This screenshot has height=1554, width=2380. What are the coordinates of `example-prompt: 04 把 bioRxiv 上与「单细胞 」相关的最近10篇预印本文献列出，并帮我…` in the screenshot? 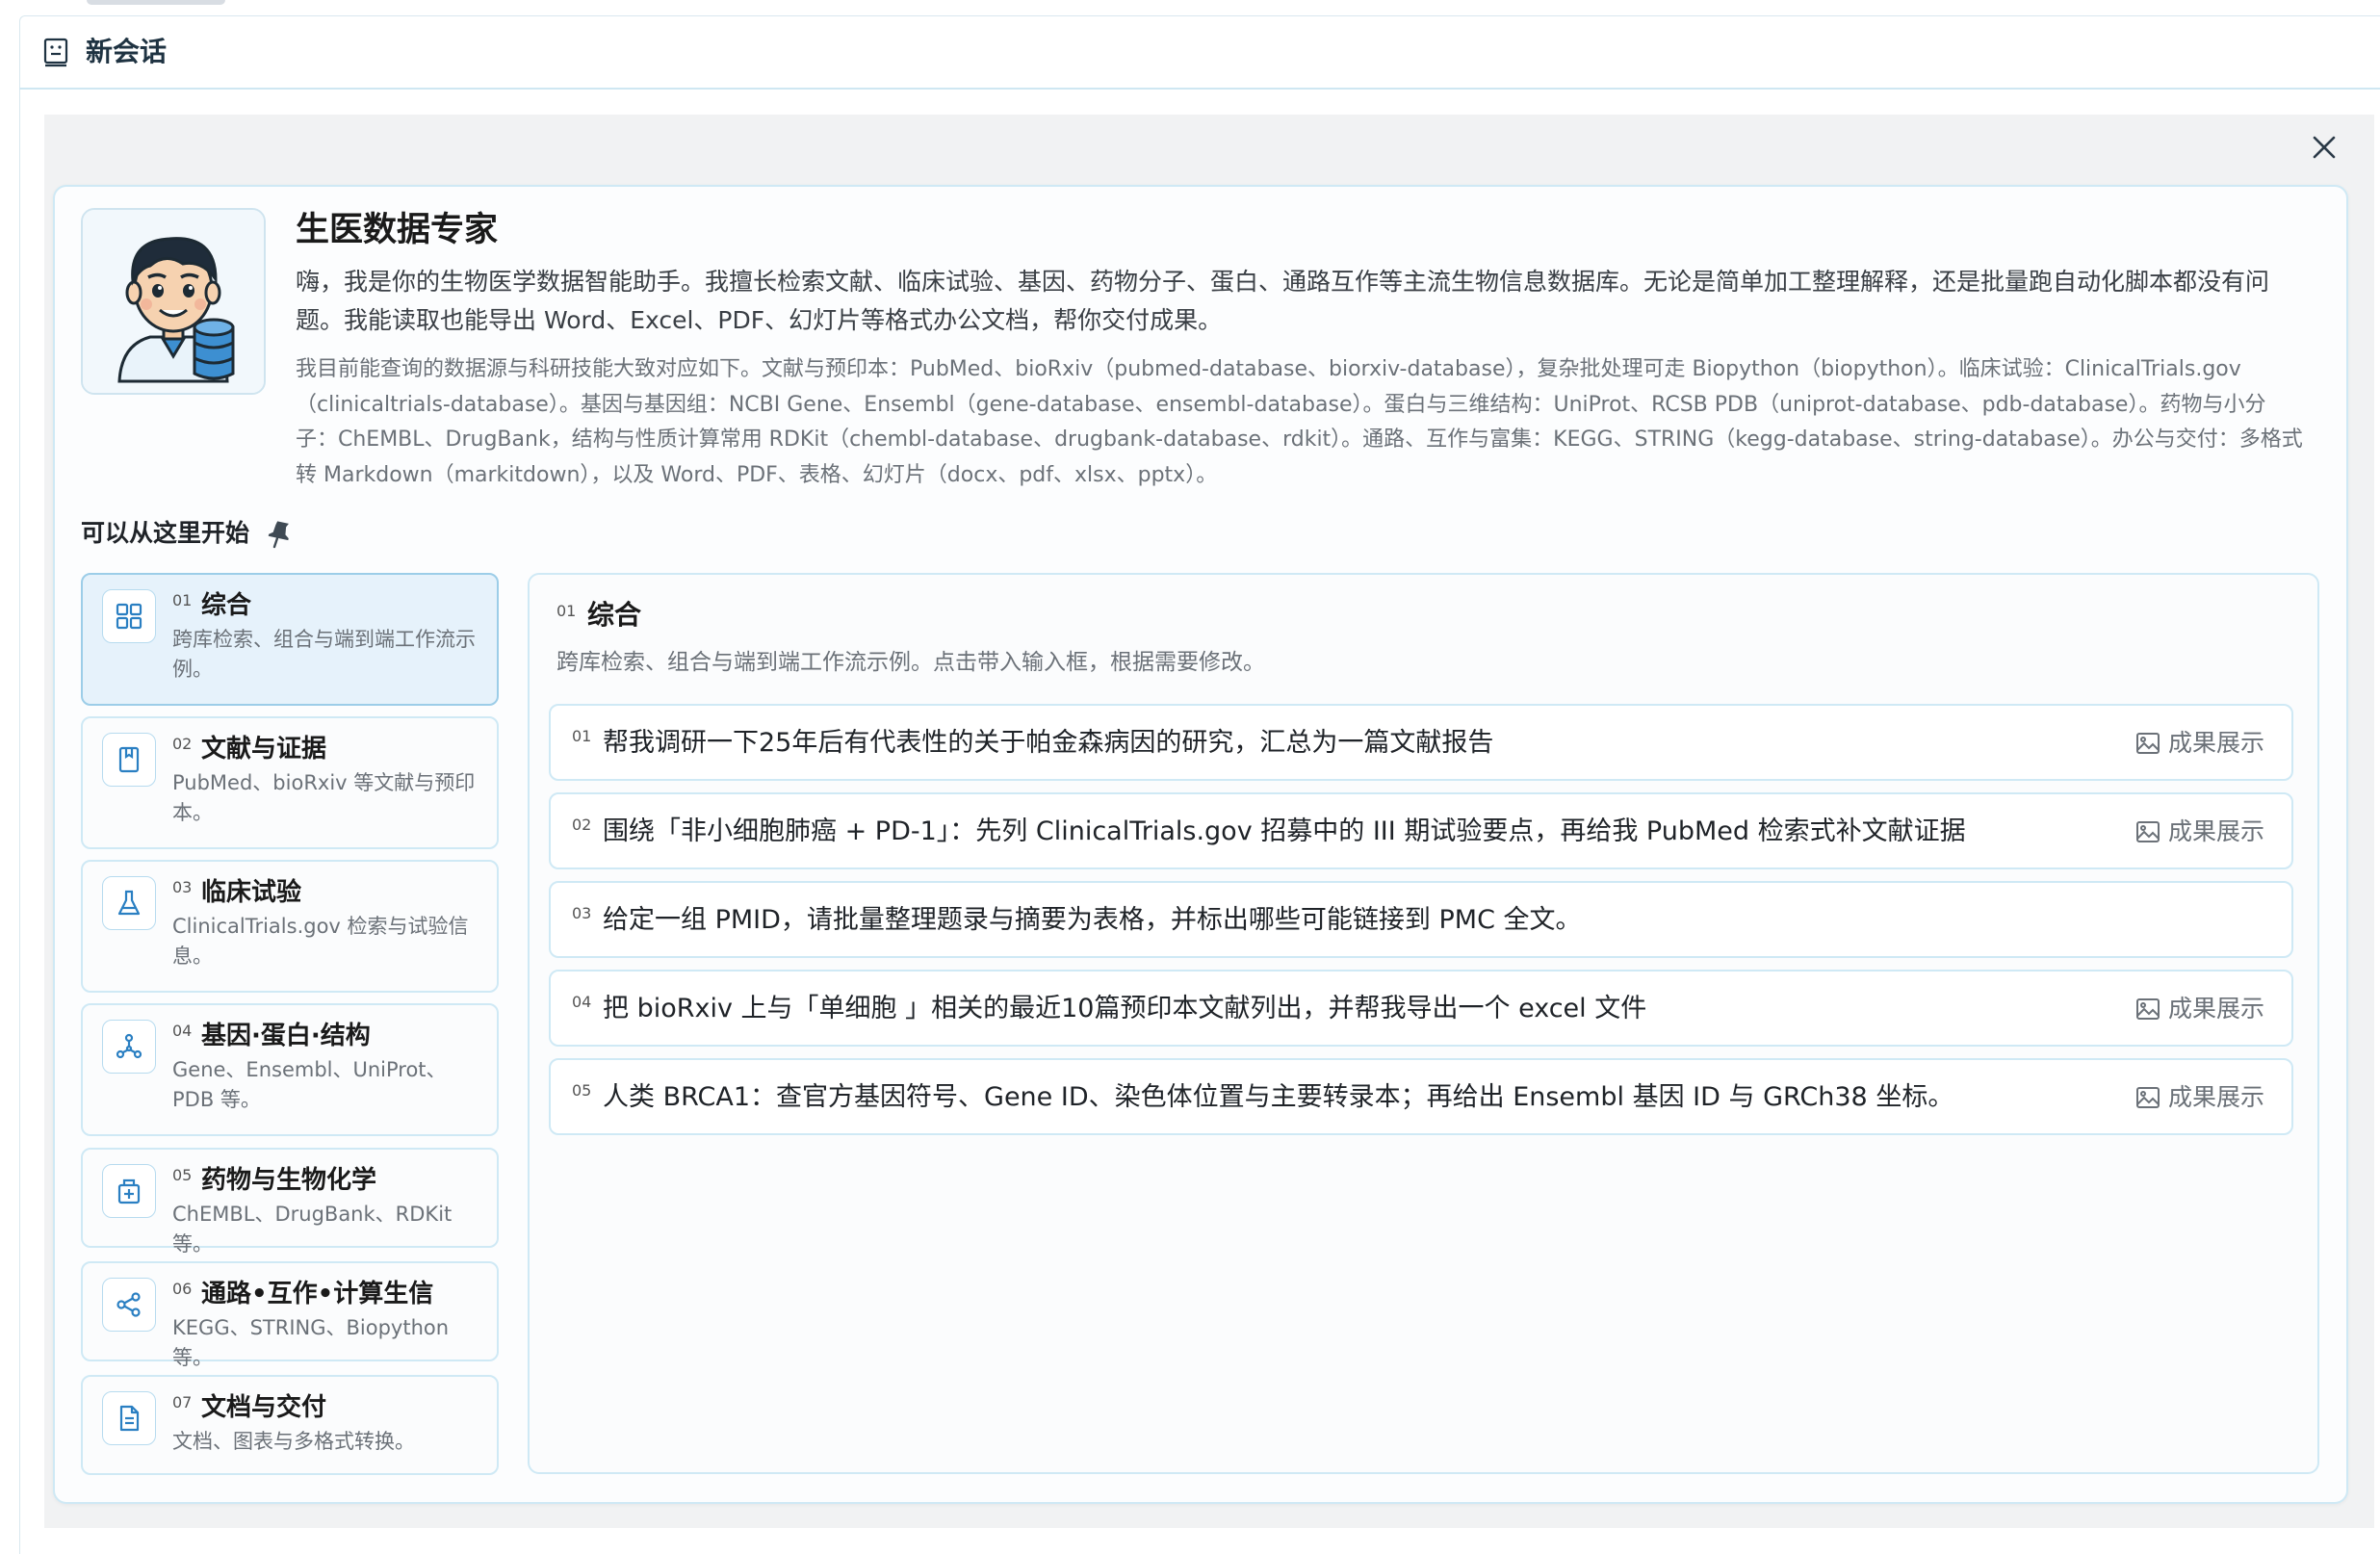 It's located at (1421, 1008).